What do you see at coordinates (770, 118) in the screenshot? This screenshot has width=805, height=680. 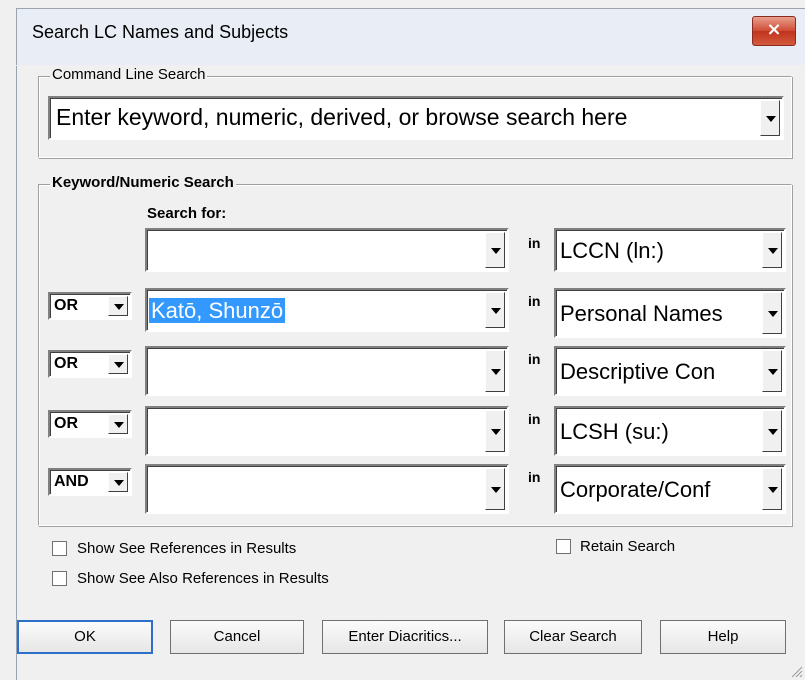 I see `command-line-dropdown-icon` at bounding box center [770, 118].